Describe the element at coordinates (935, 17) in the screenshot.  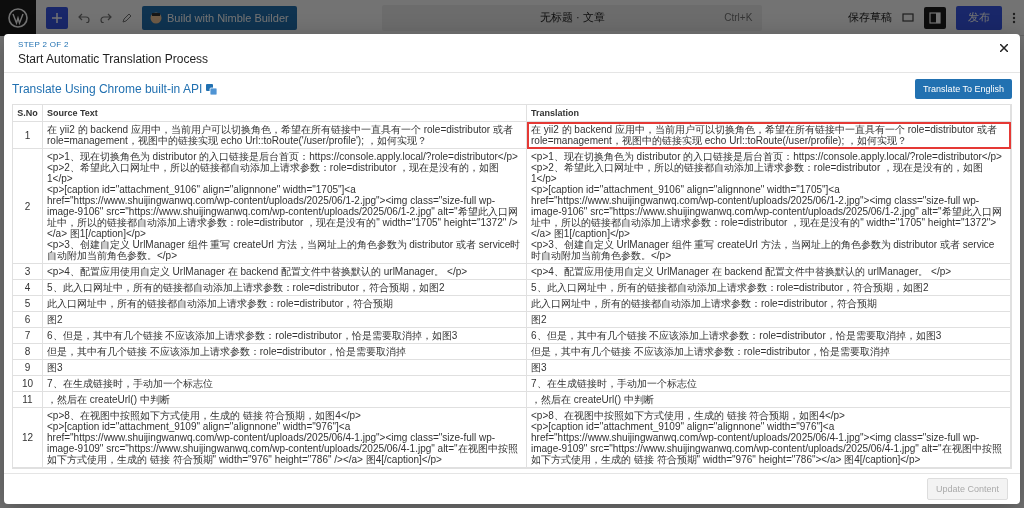
I see `sidebar-toggle-icon` at that location.